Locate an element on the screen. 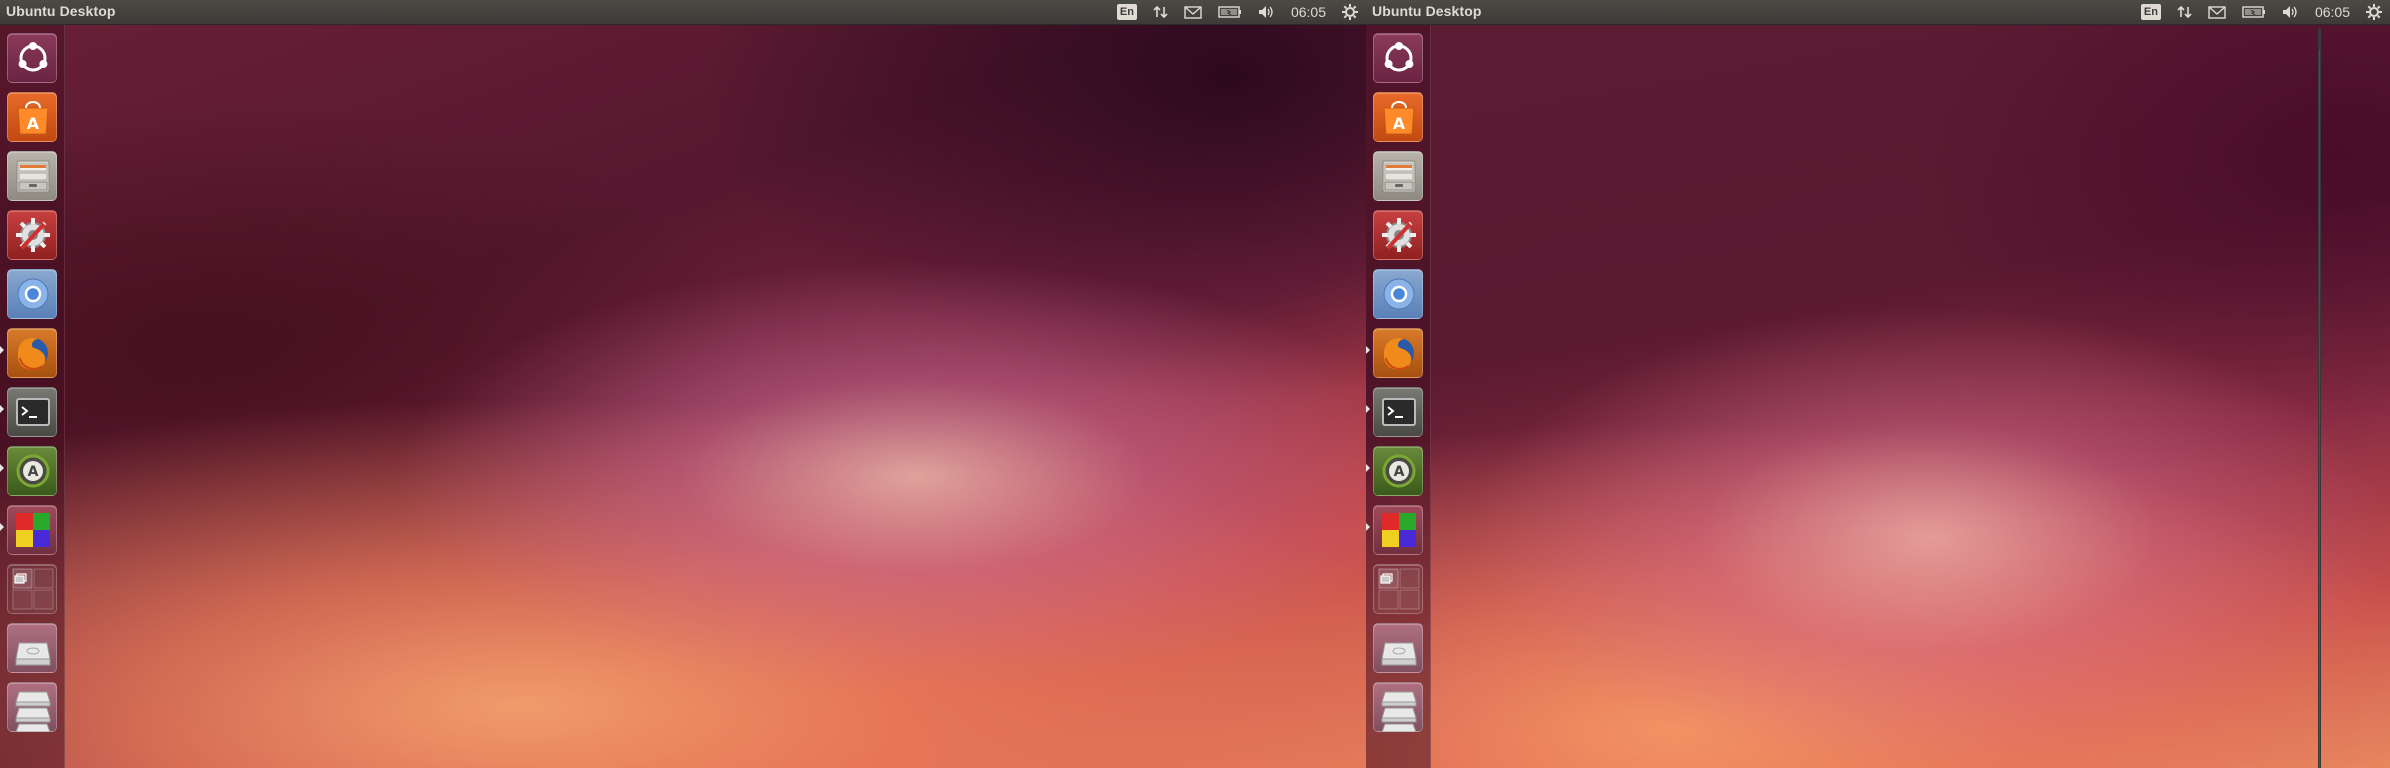 The width and height of the screenshot is (2390, 768). window-edge is located at coordinates (2319, 409).